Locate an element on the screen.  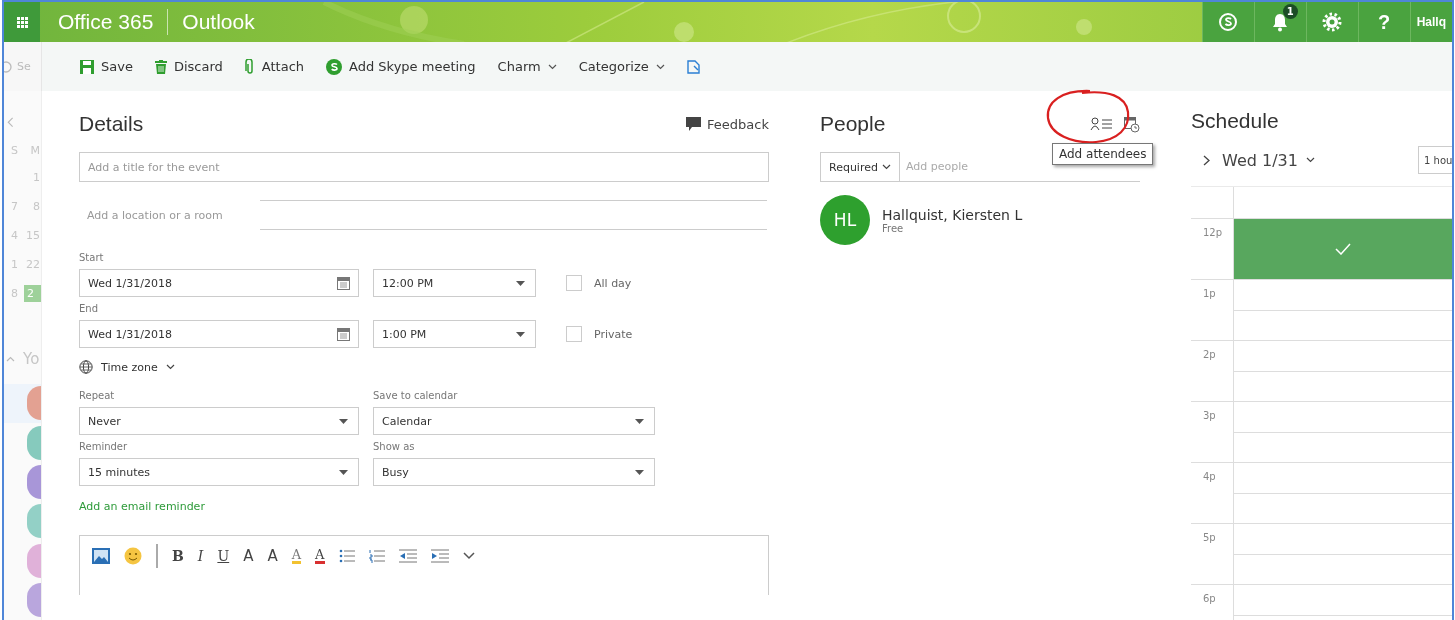
document-icon is located at coordinates (693, 66).